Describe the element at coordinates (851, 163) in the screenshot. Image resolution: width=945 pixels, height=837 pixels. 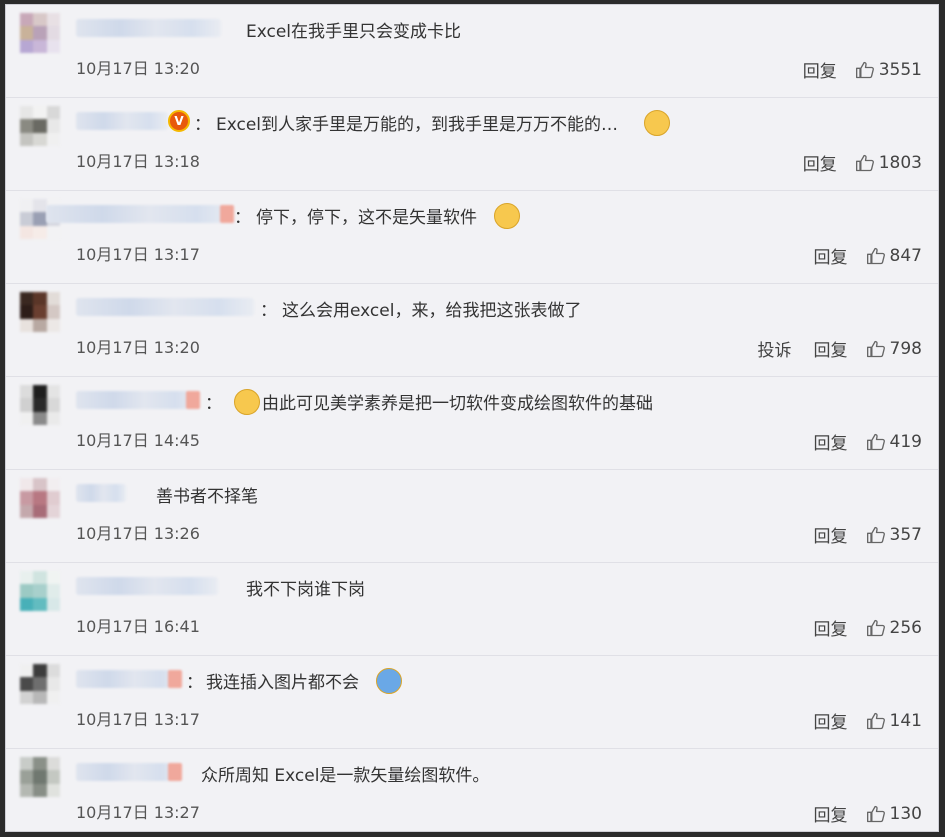
I see `comment-actions: 回复 1803` at that location.